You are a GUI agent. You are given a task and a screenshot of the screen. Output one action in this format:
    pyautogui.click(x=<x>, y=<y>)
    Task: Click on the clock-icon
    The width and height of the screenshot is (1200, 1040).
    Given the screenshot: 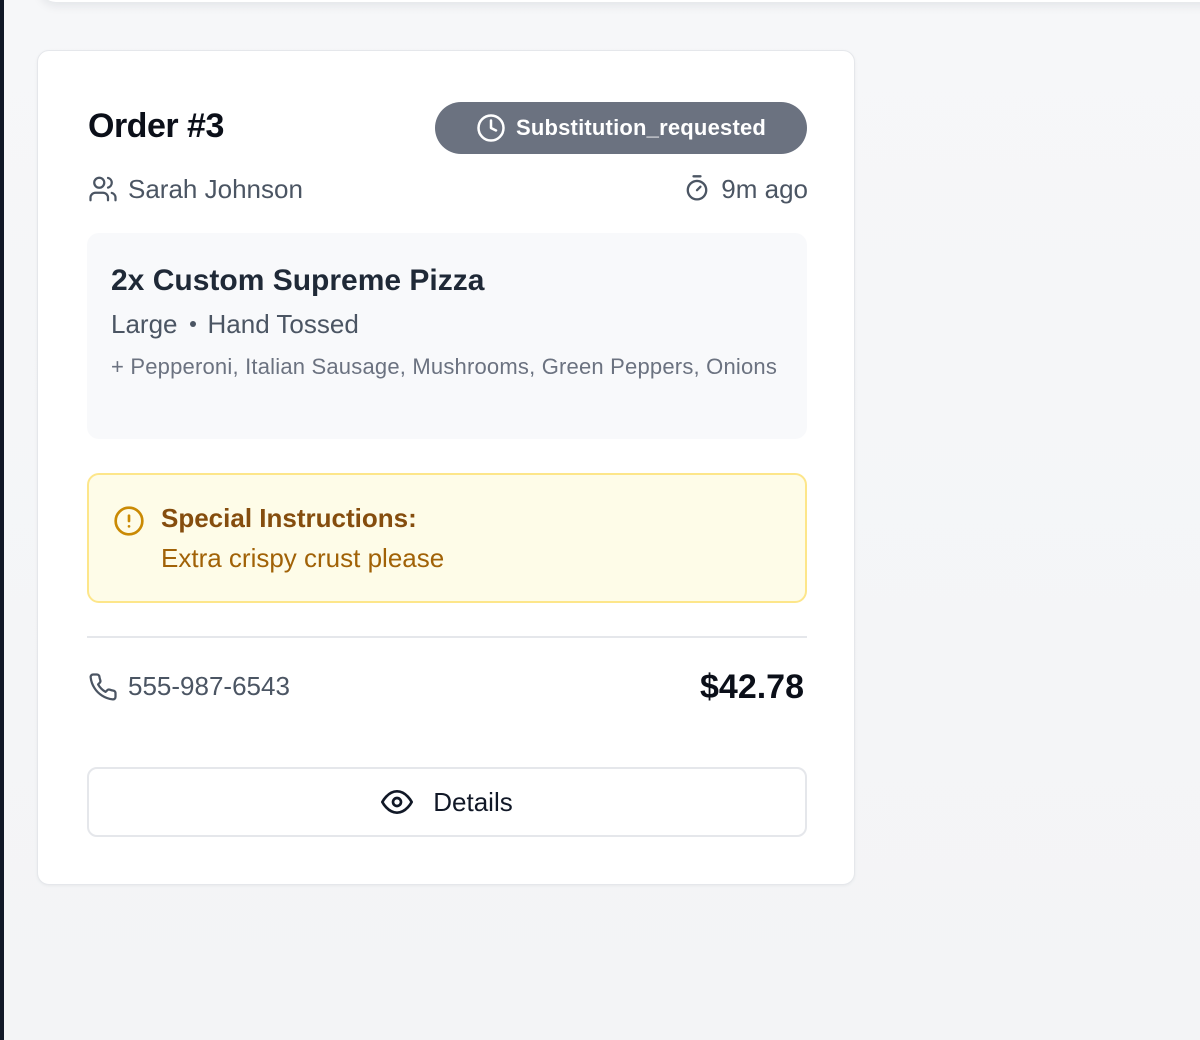 What is the action you would take?
    pyautogui.click(x=491, y=128)
    